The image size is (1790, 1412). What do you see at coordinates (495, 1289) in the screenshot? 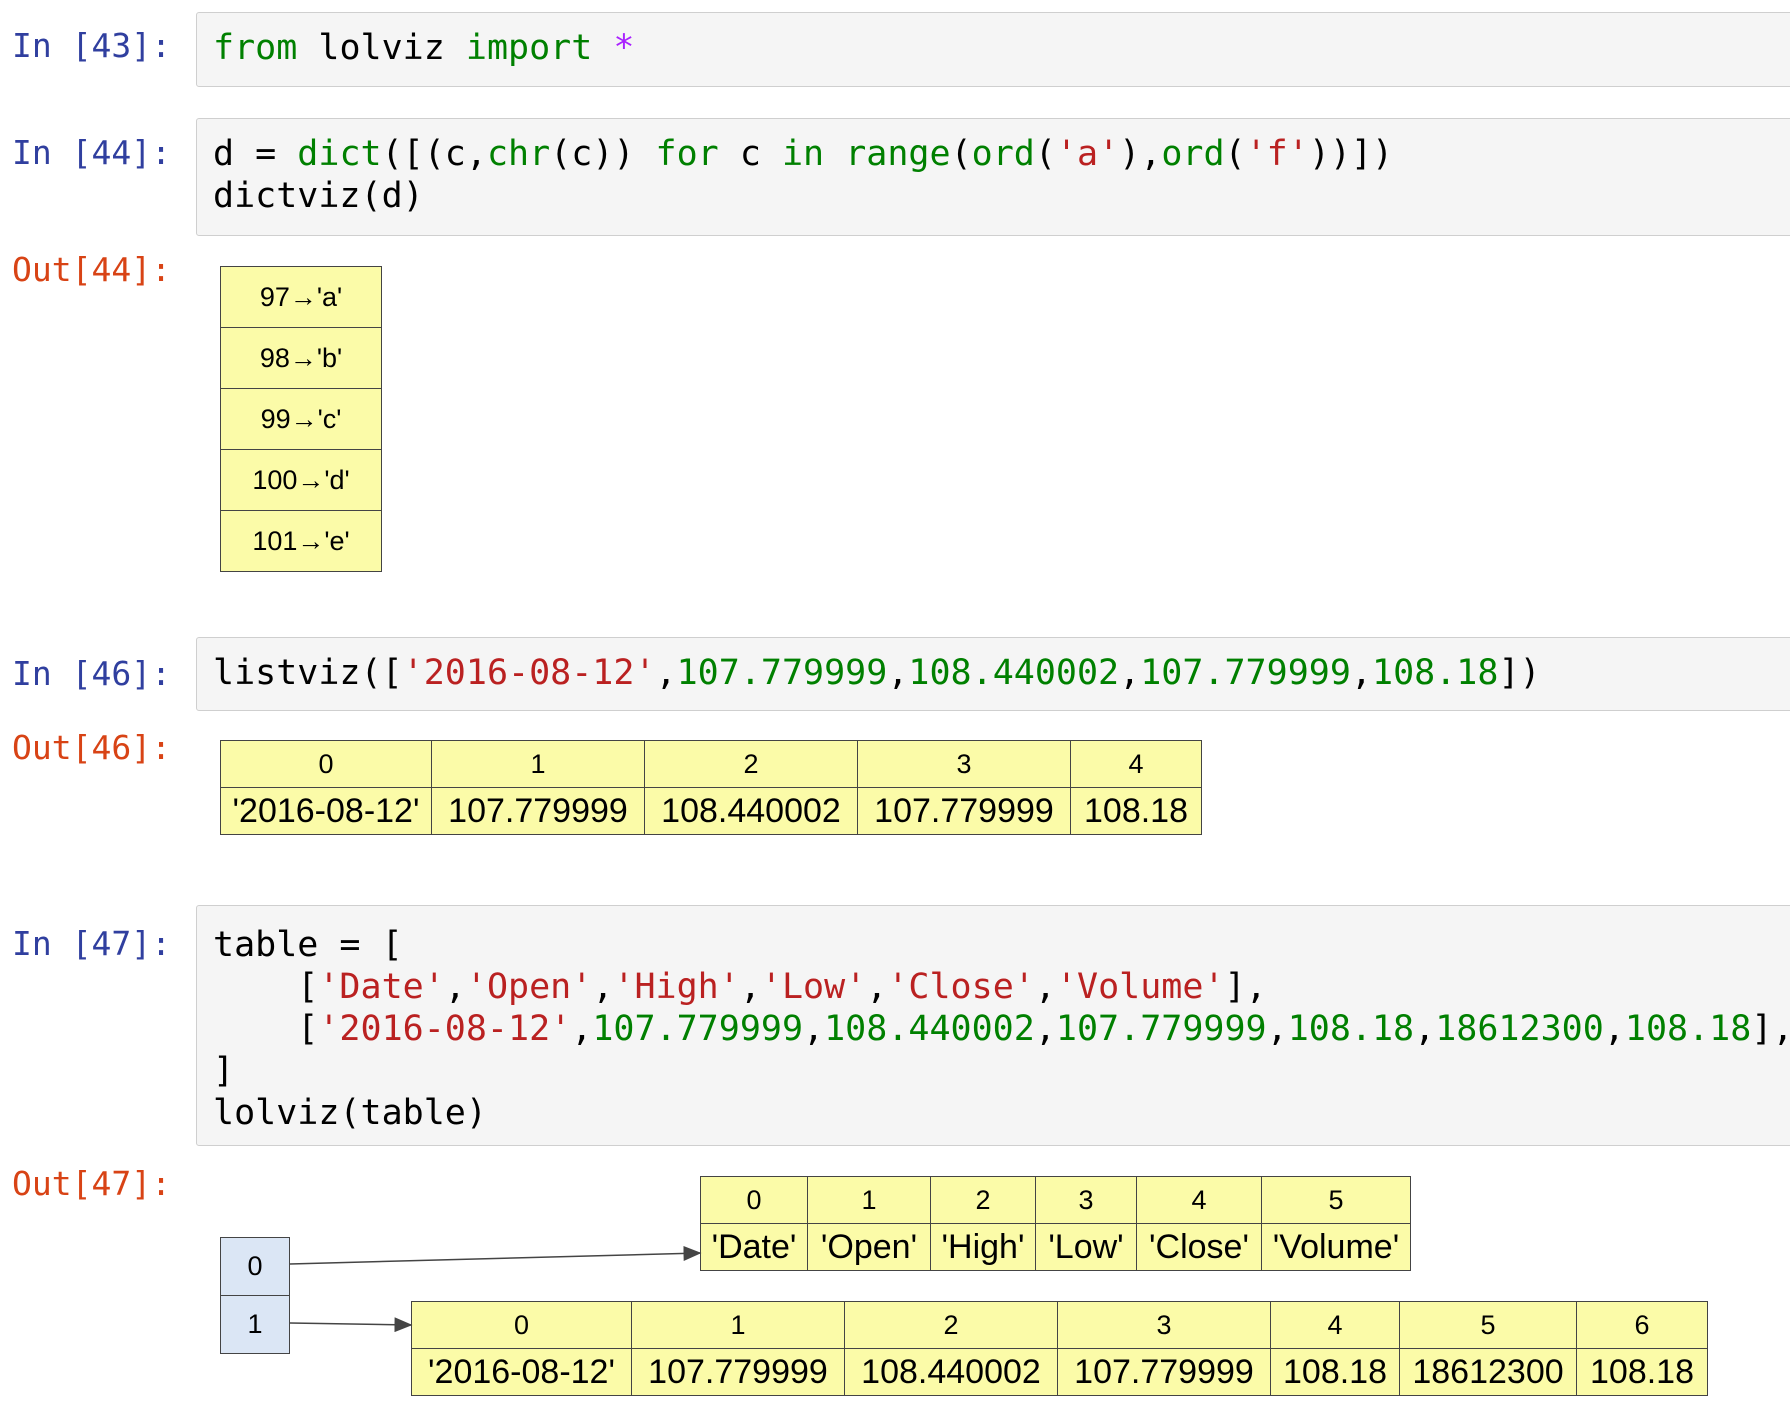
I see `pointer-arrows` at bounding box center [495, 1289].